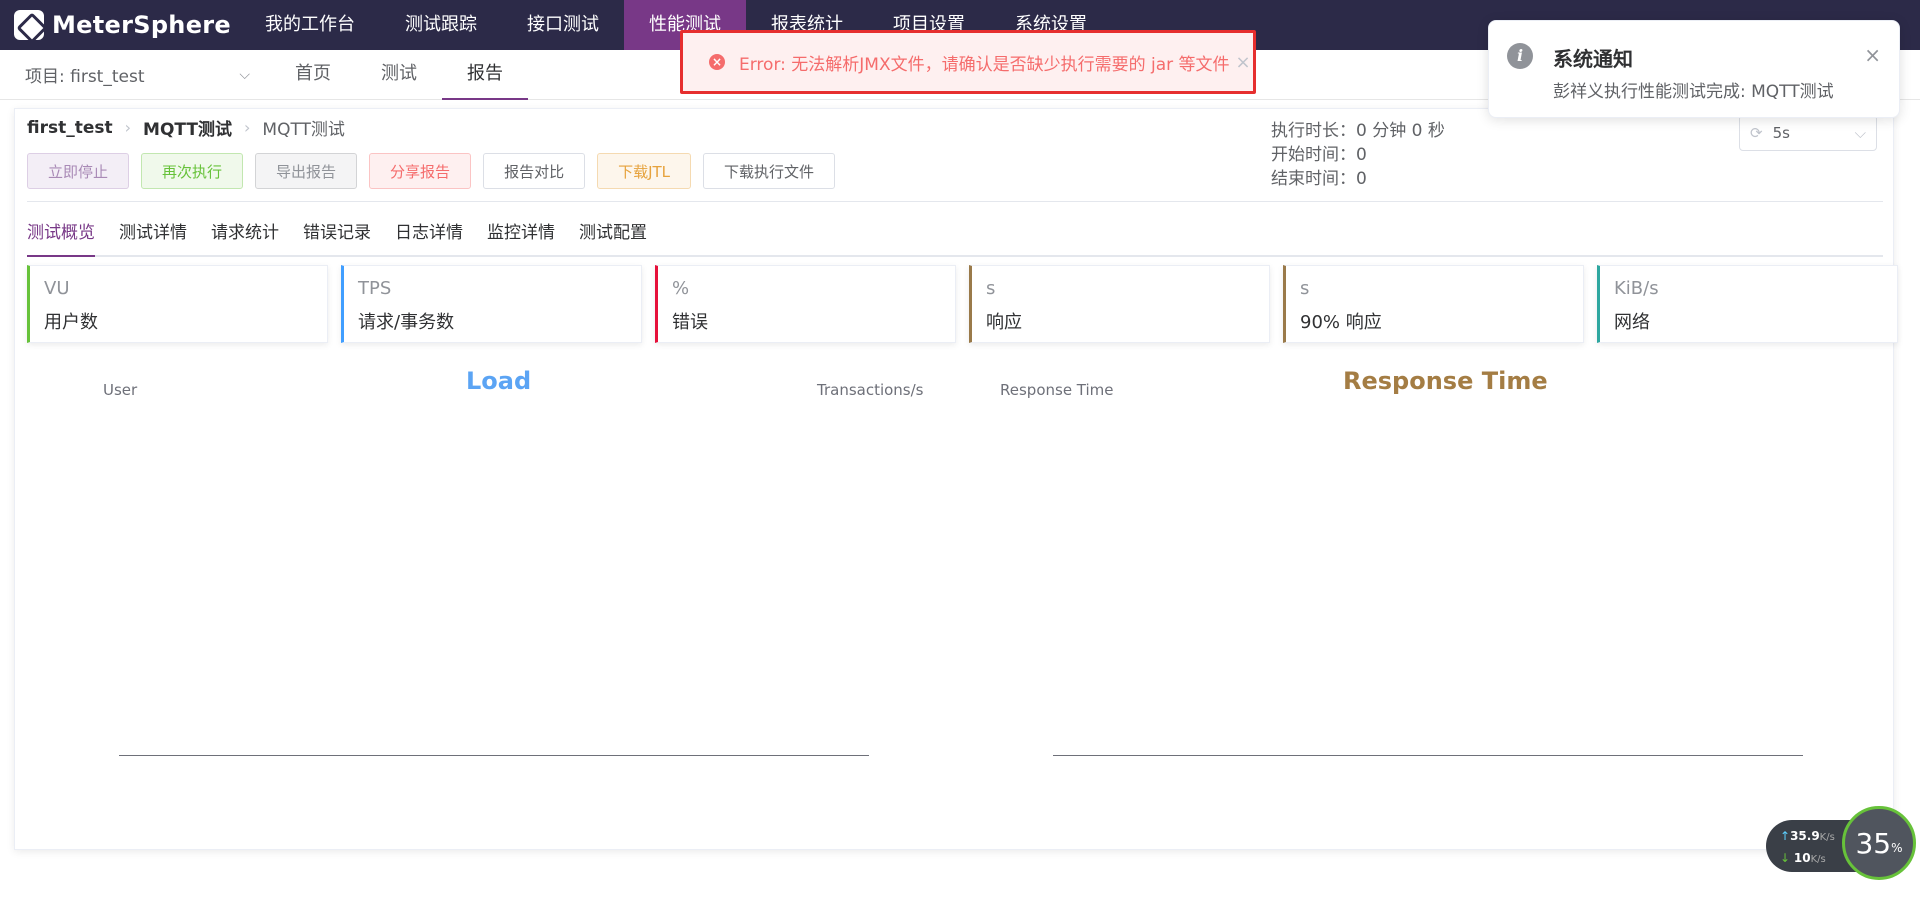  I want to click on metric-label: 错误, so click(690, 322).